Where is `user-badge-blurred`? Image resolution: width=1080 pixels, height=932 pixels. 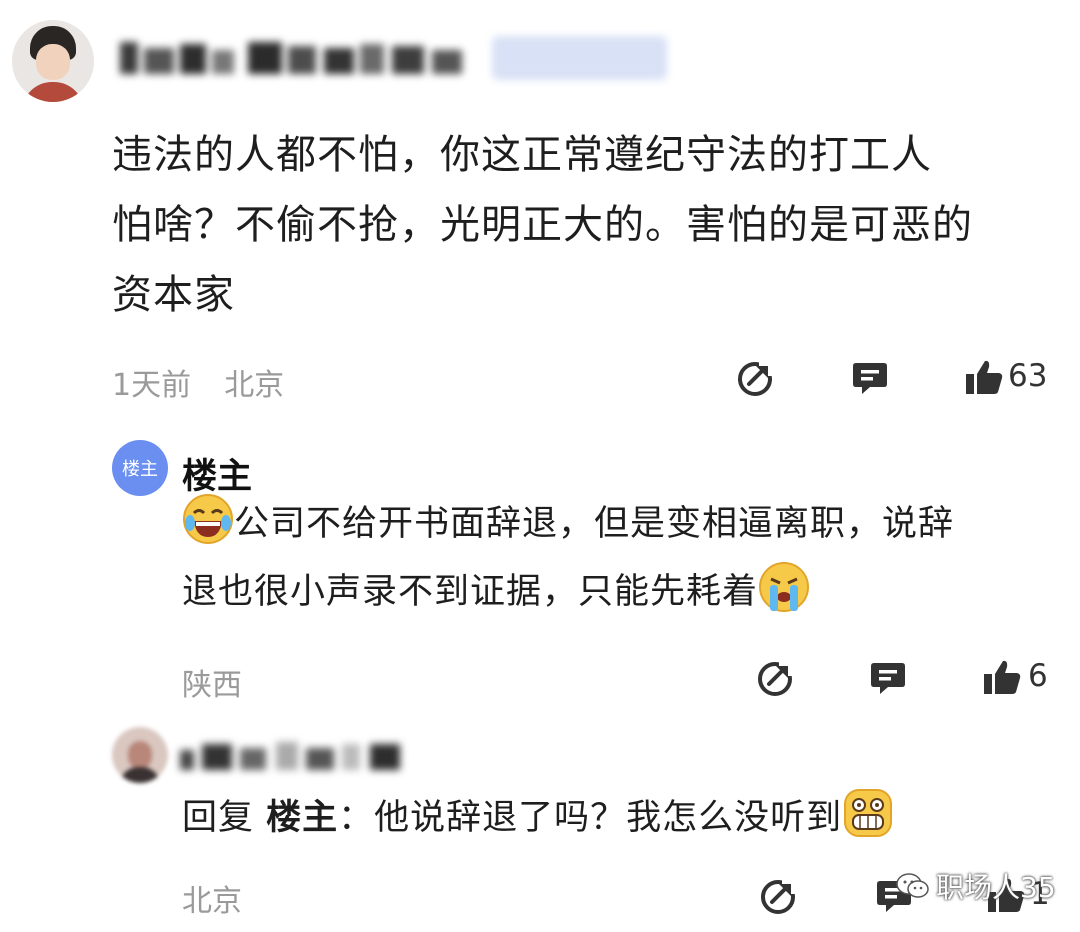
user-badge-blurred is located at coordinates (579, 58).